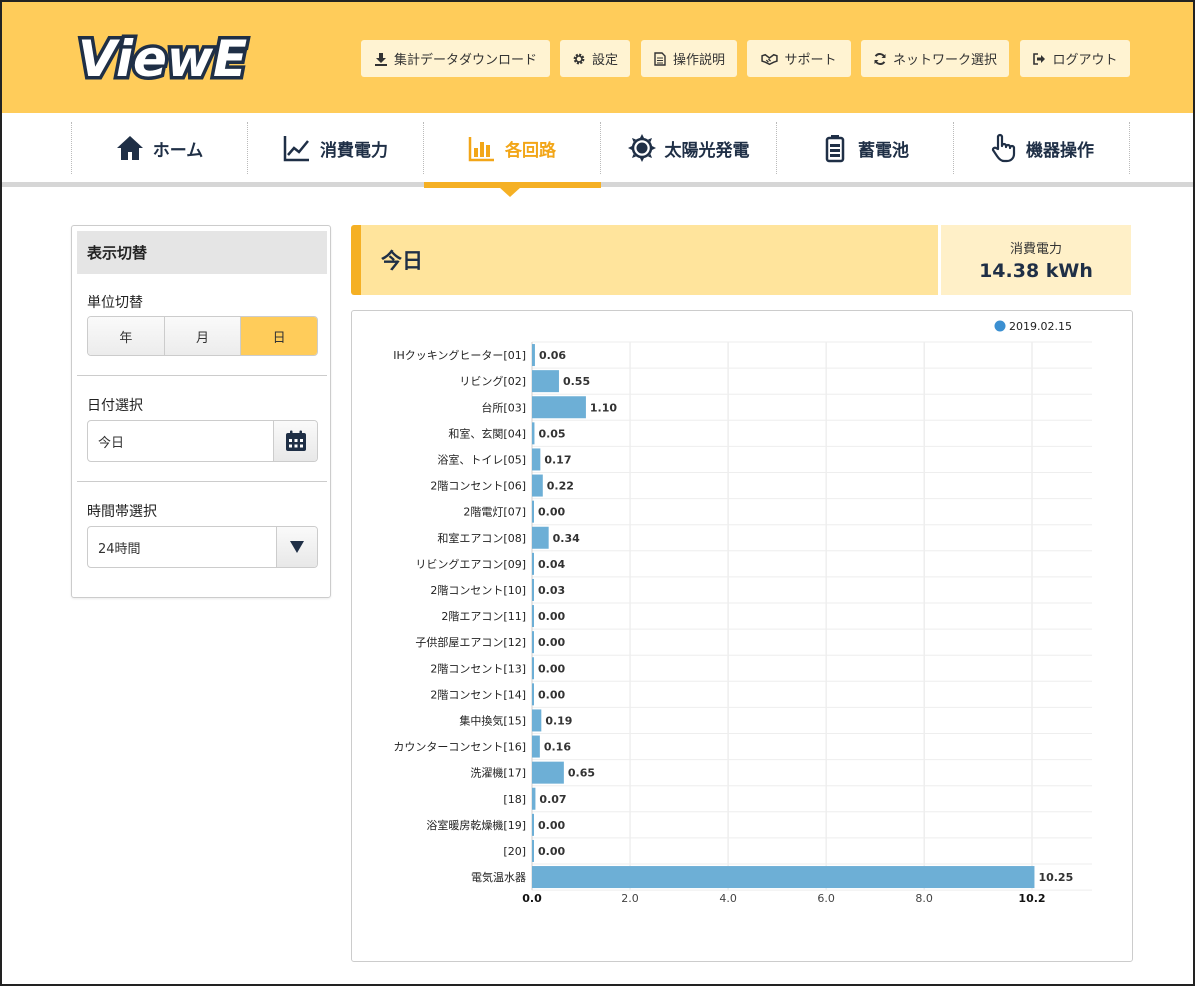 The image size is (1195, 986). Describe the element at coordinates (1039, 58) in the screenshot. I see `logout-icon` at that location.